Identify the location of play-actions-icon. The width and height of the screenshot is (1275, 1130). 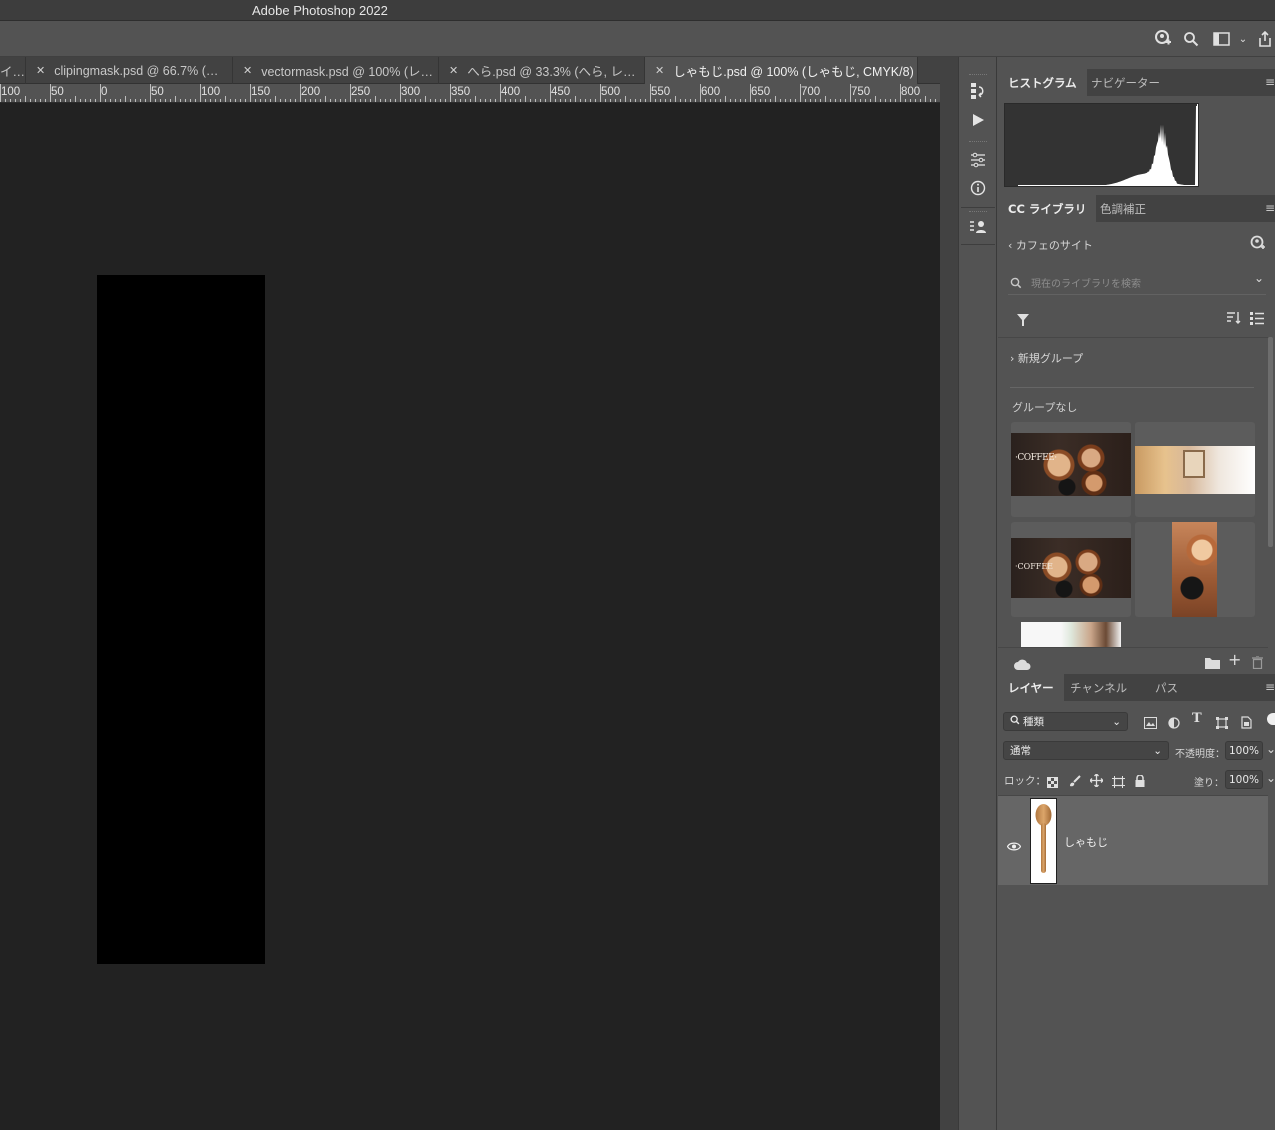
(978, 120).